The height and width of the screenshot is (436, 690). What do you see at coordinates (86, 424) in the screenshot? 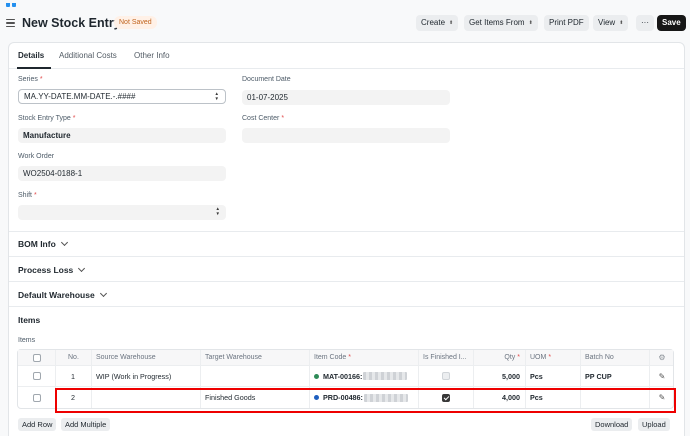
I see `add-multiple-button: Add Multiple` at bounding box center [86, 424].